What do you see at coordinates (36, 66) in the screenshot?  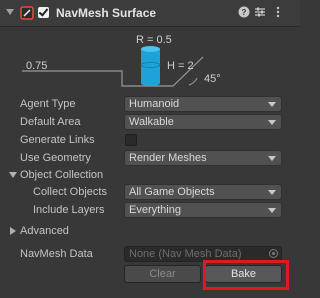 I see `step-height-label: 0.75` at bounding box center [36, 66].